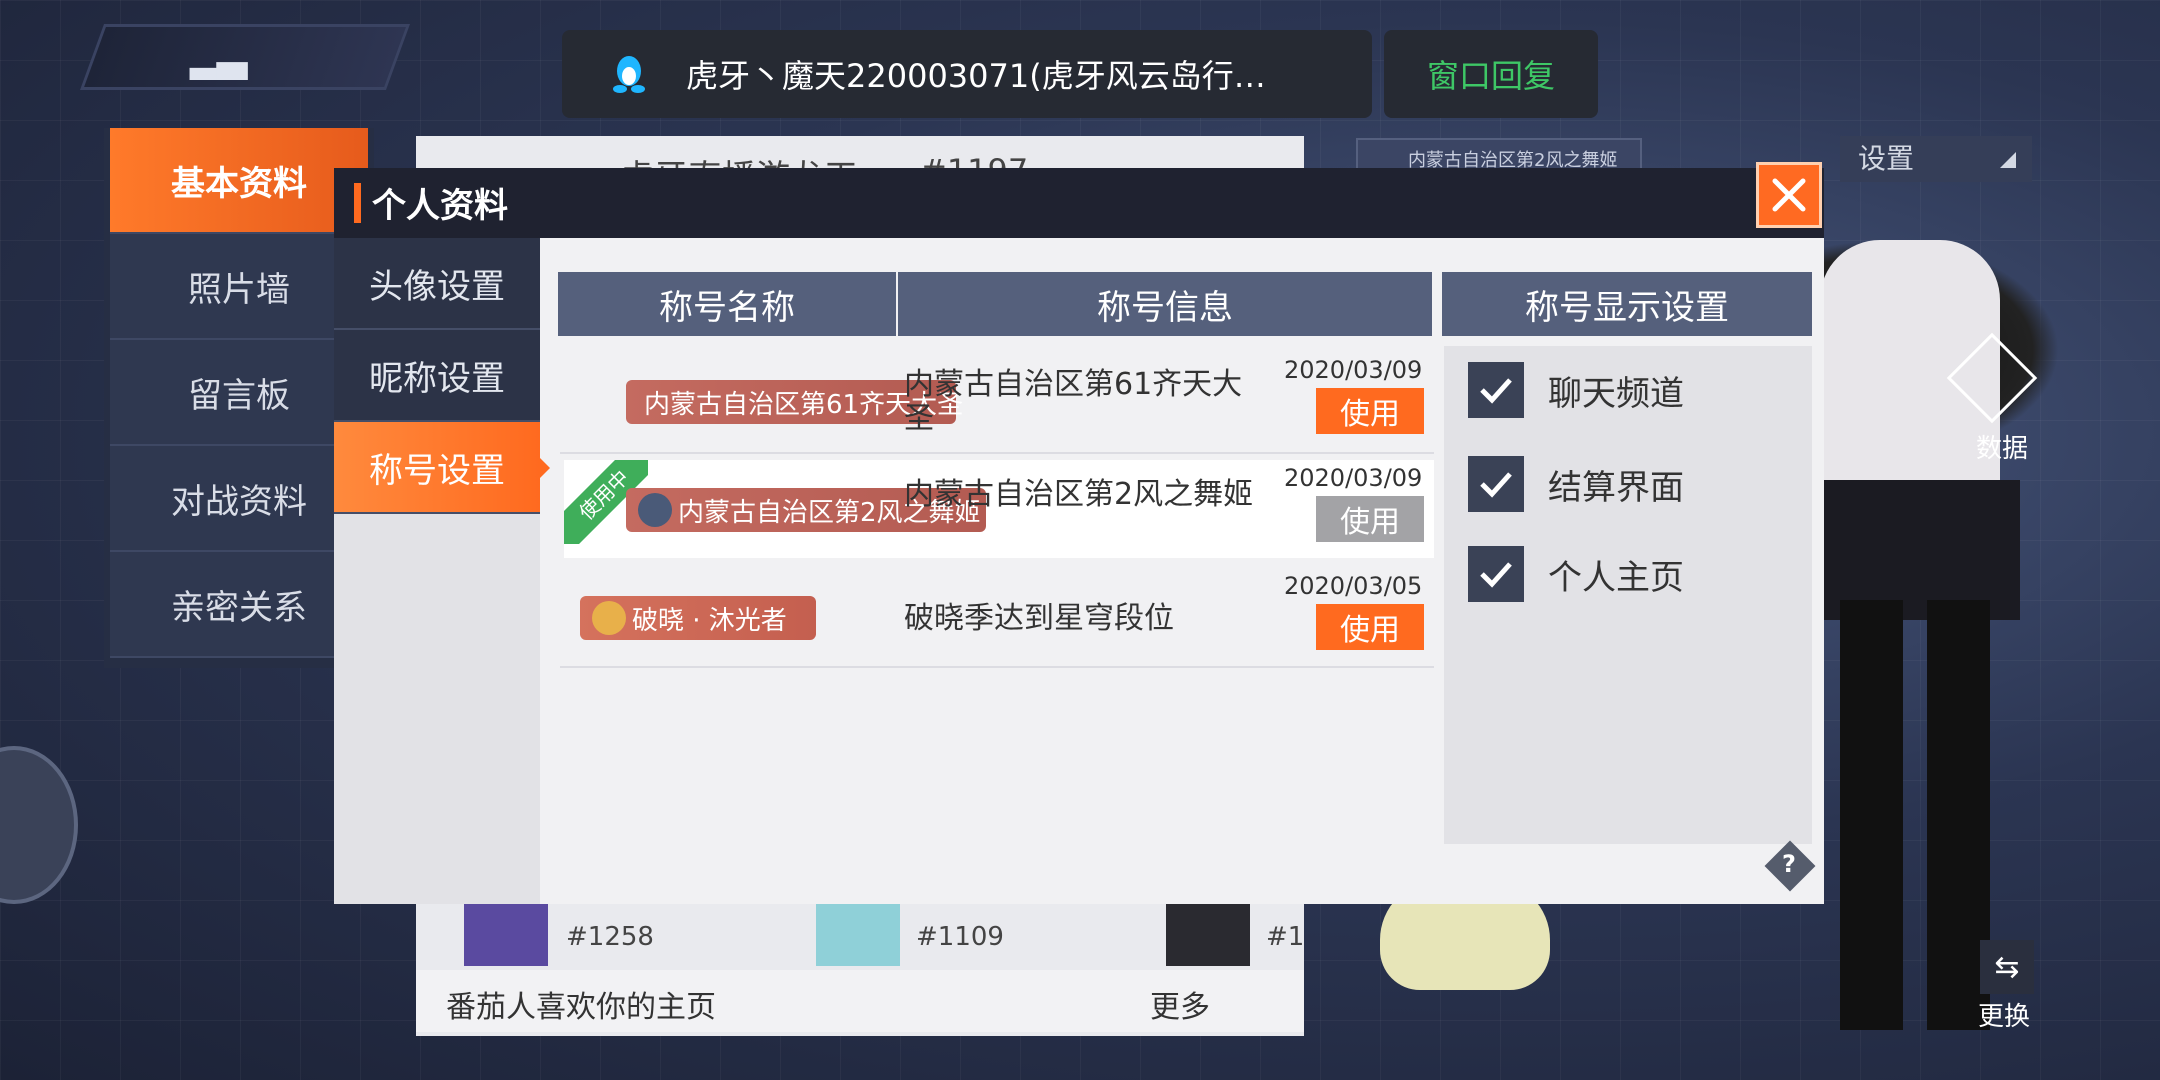 The width and height of the screenshot is (2160, 1080). What do you see at coordinates (219, 57) in the screenshot?
I see `game-logo-icon: ▂▃` at bounding box center [219, 57].